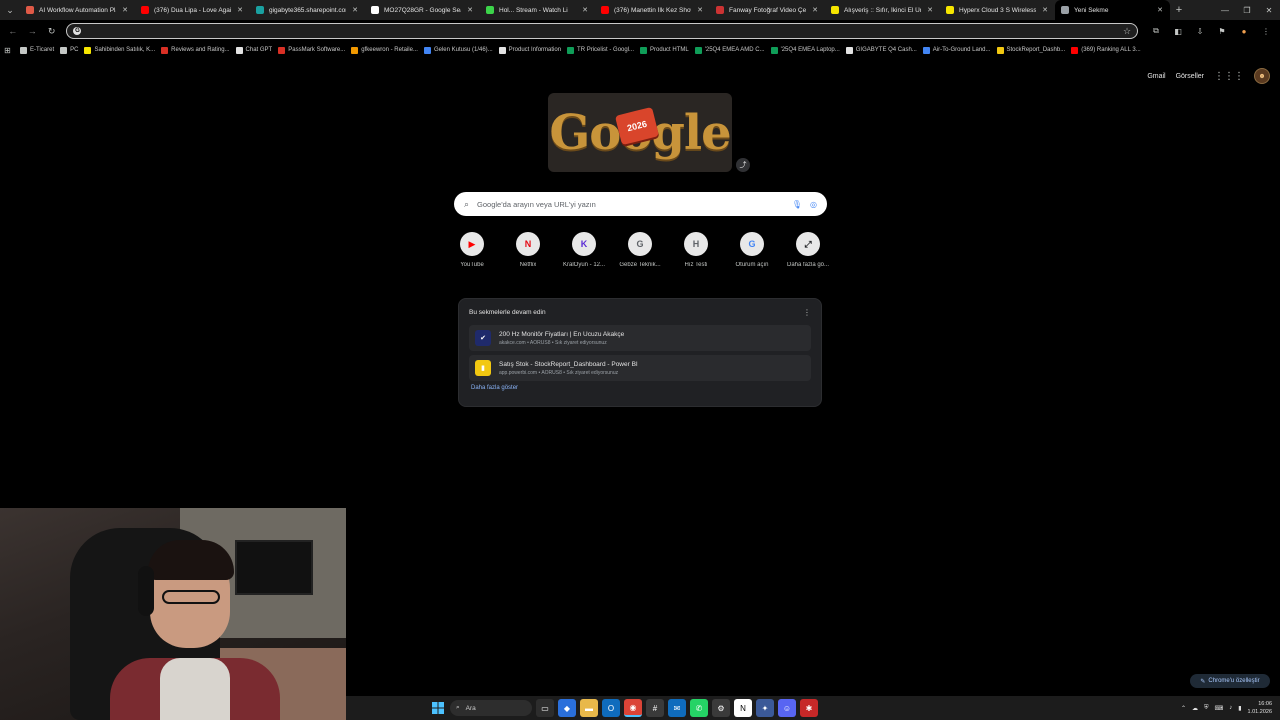  Describe the element at coordinates (1127, 31) in the screenshot. I see `bookmark-star-icon: ☆` at that location.